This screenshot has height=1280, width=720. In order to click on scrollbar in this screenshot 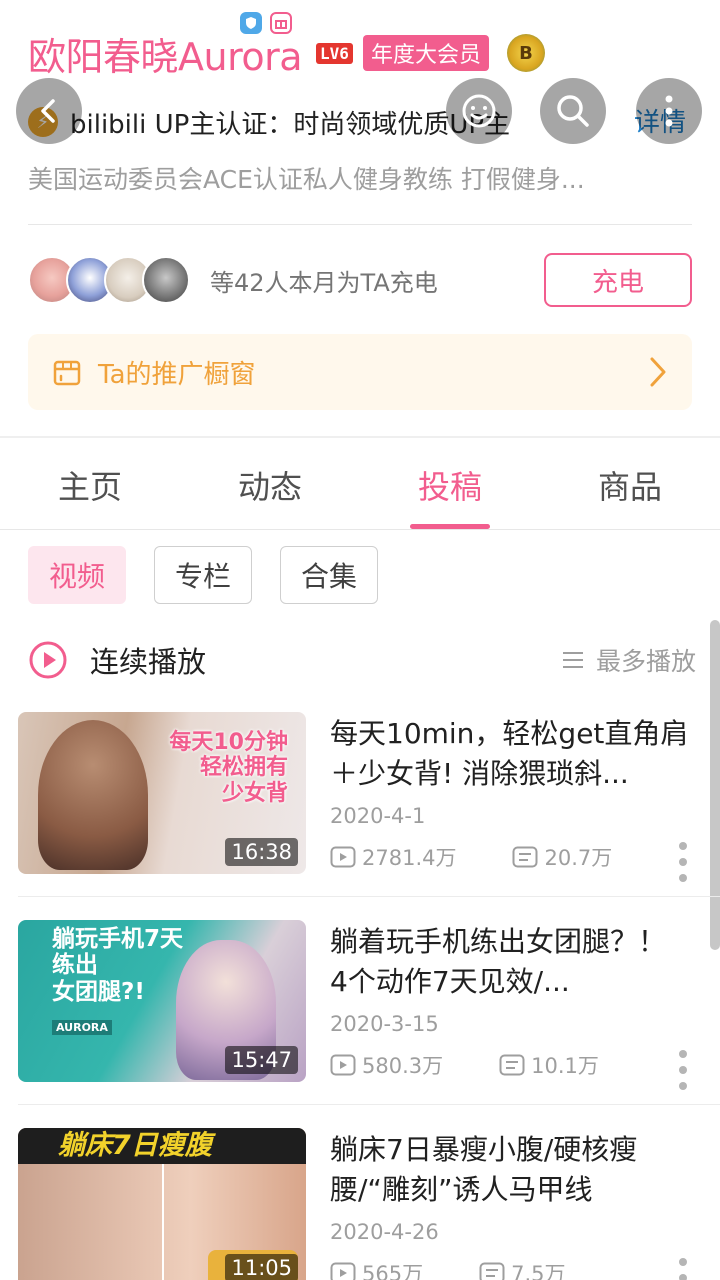, I will do `click(715, 785)`.